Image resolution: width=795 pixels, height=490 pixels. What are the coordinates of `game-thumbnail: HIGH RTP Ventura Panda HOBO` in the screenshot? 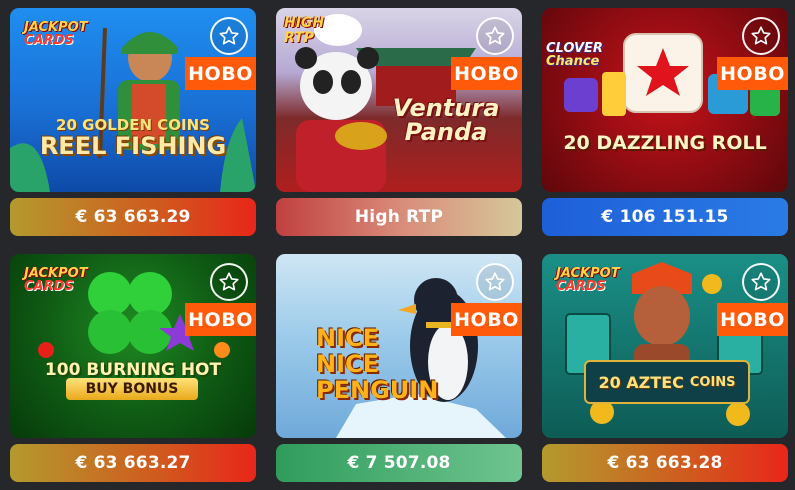 It's located at (399, 100).